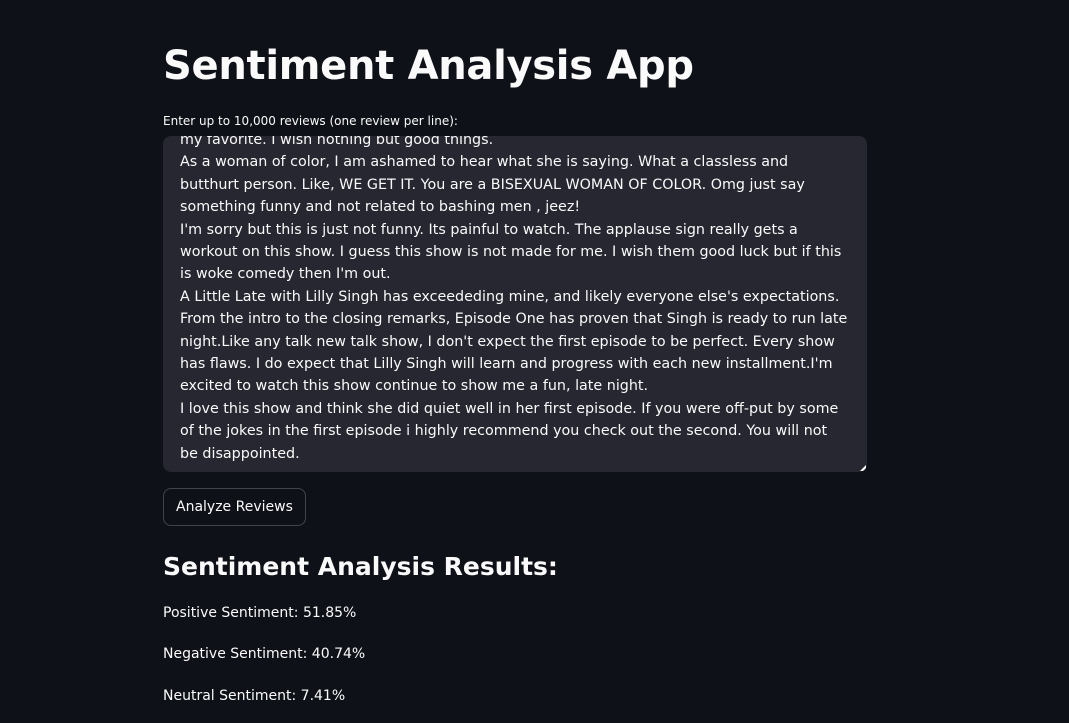 Image resolution: width=1069 pixels, height=723 pixels. What do you see at coordinates (264, 654) in the screenshot?
I see `negative-sentiment-result: Negative Sentiment: 40.74%` at bounding box center [264, 654].